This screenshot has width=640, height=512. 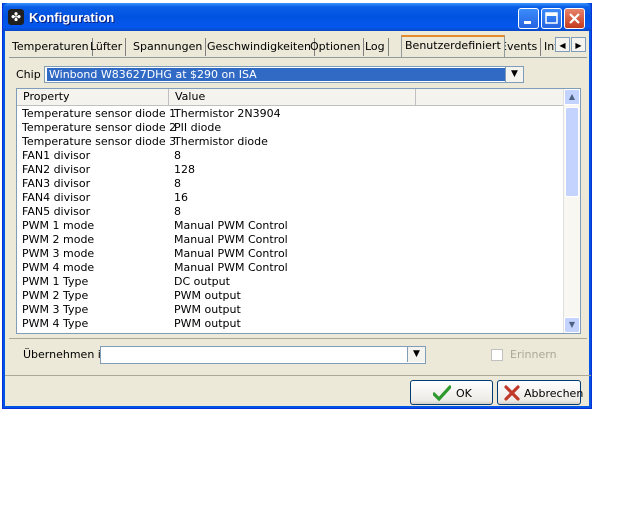 I want to click on minimize-button, so click(x=528, y=18).